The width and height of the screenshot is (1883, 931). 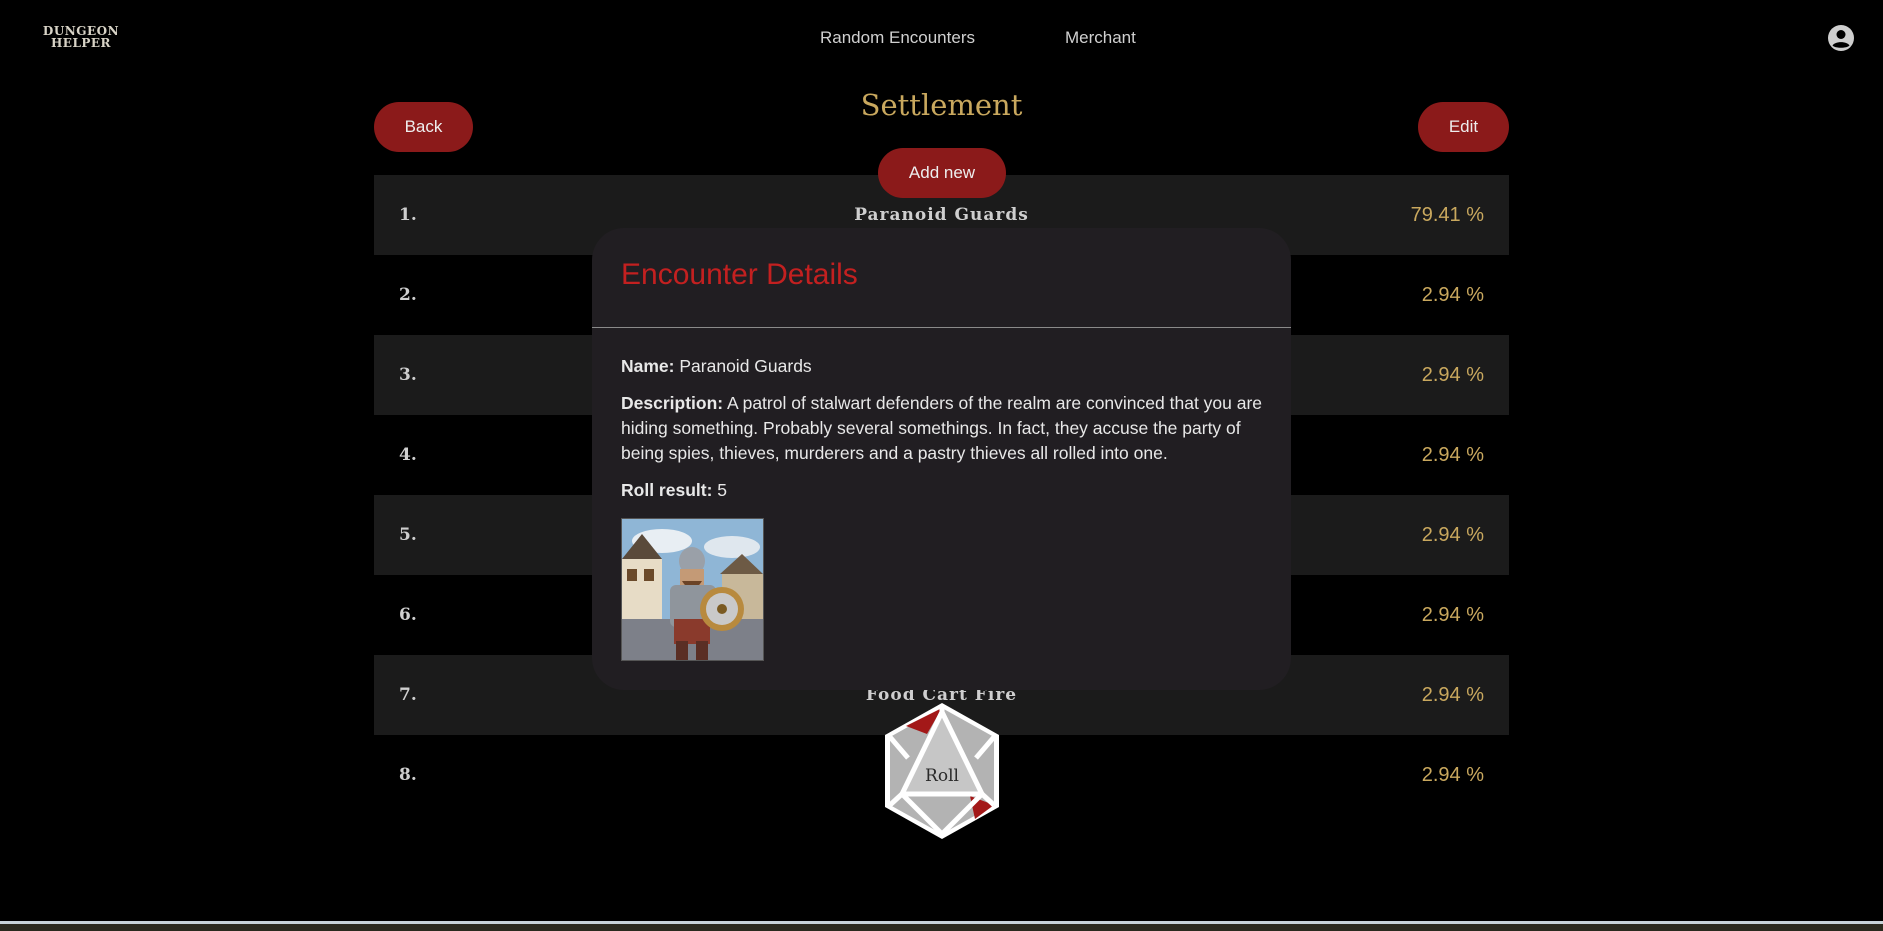 What do you see at coordinates (943, 366) in the screenshot?
I see `encounter-name: Name: Paranoid Guards` at bounding box center [943, 366].